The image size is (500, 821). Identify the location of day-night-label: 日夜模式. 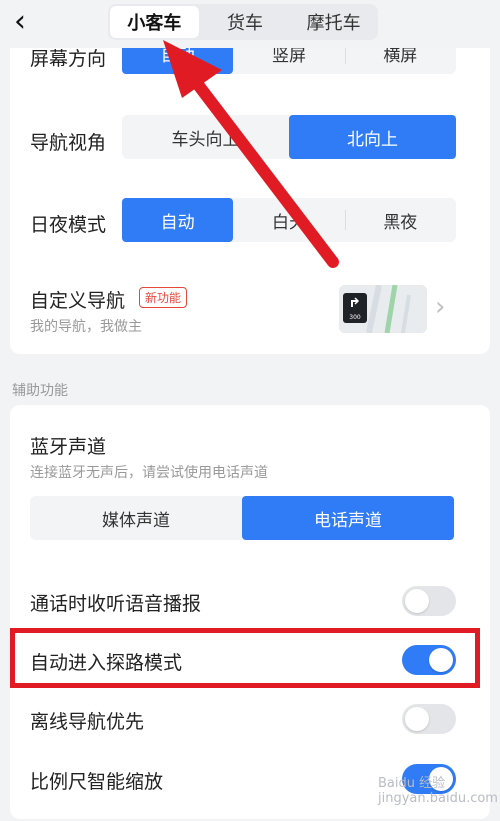
(68, 225).